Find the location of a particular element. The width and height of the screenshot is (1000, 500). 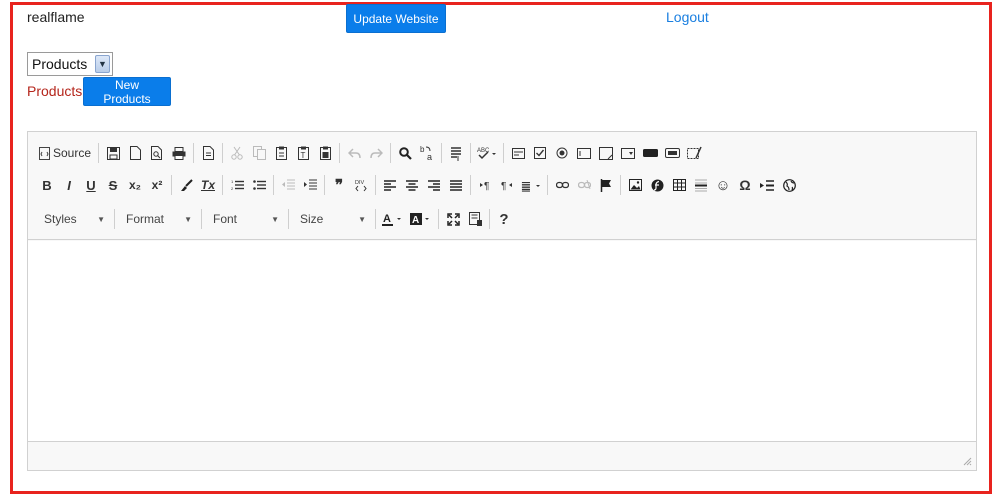

bulleted-list-button is located at coordinates (259, 185).